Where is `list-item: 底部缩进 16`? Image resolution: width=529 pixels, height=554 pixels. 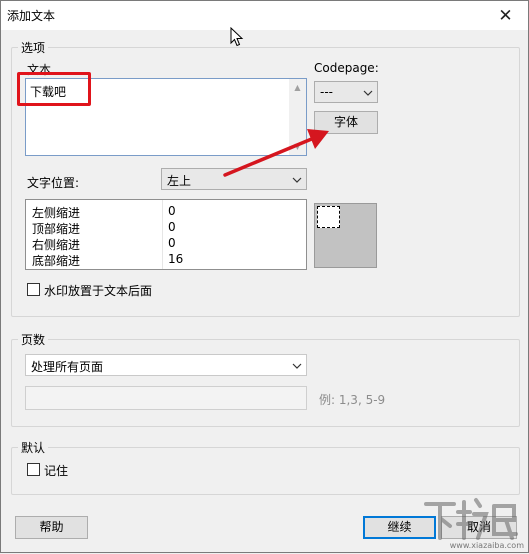
list-item: 底部缩进 16 is located at coordinates (166, 260).